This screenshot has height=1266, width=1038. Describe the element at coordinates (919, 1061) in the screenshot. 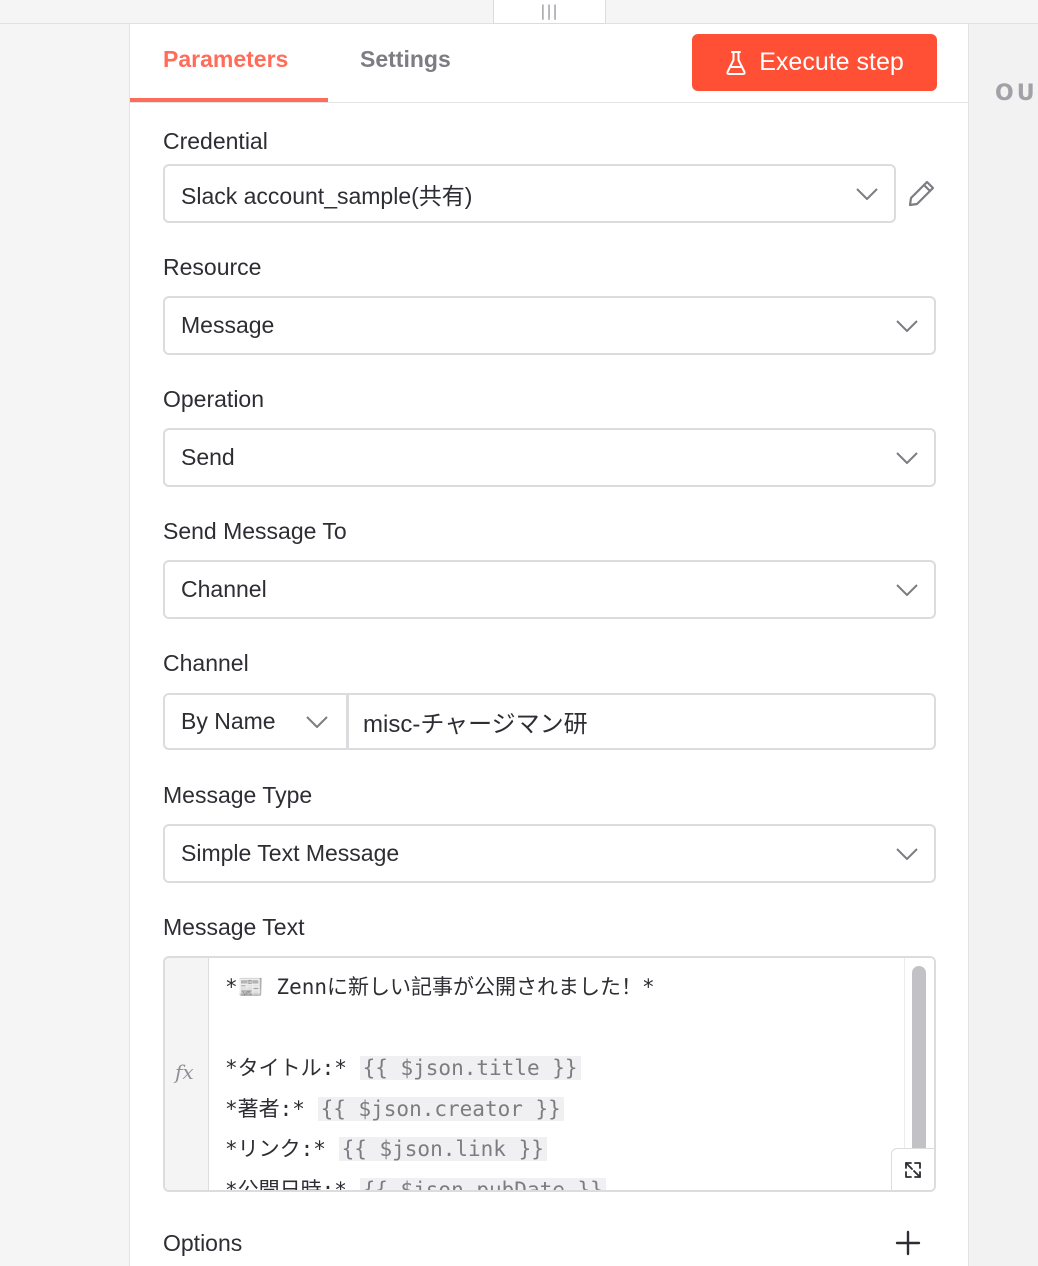

I see `scrollbar-thumb` at that location.